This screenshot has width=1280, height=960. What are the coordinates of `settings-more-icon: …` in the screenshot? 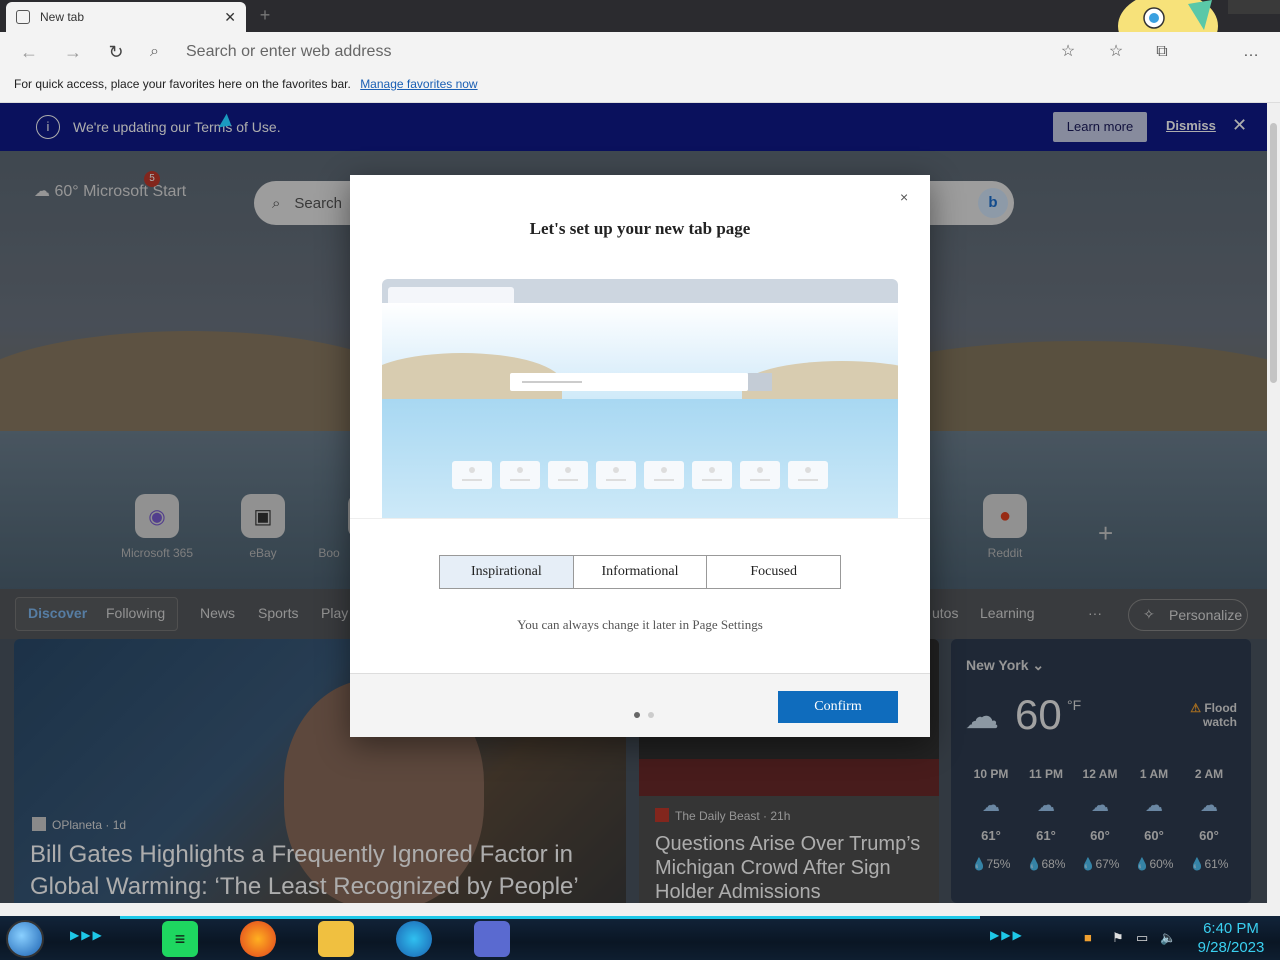 It's located at (1251, 52).